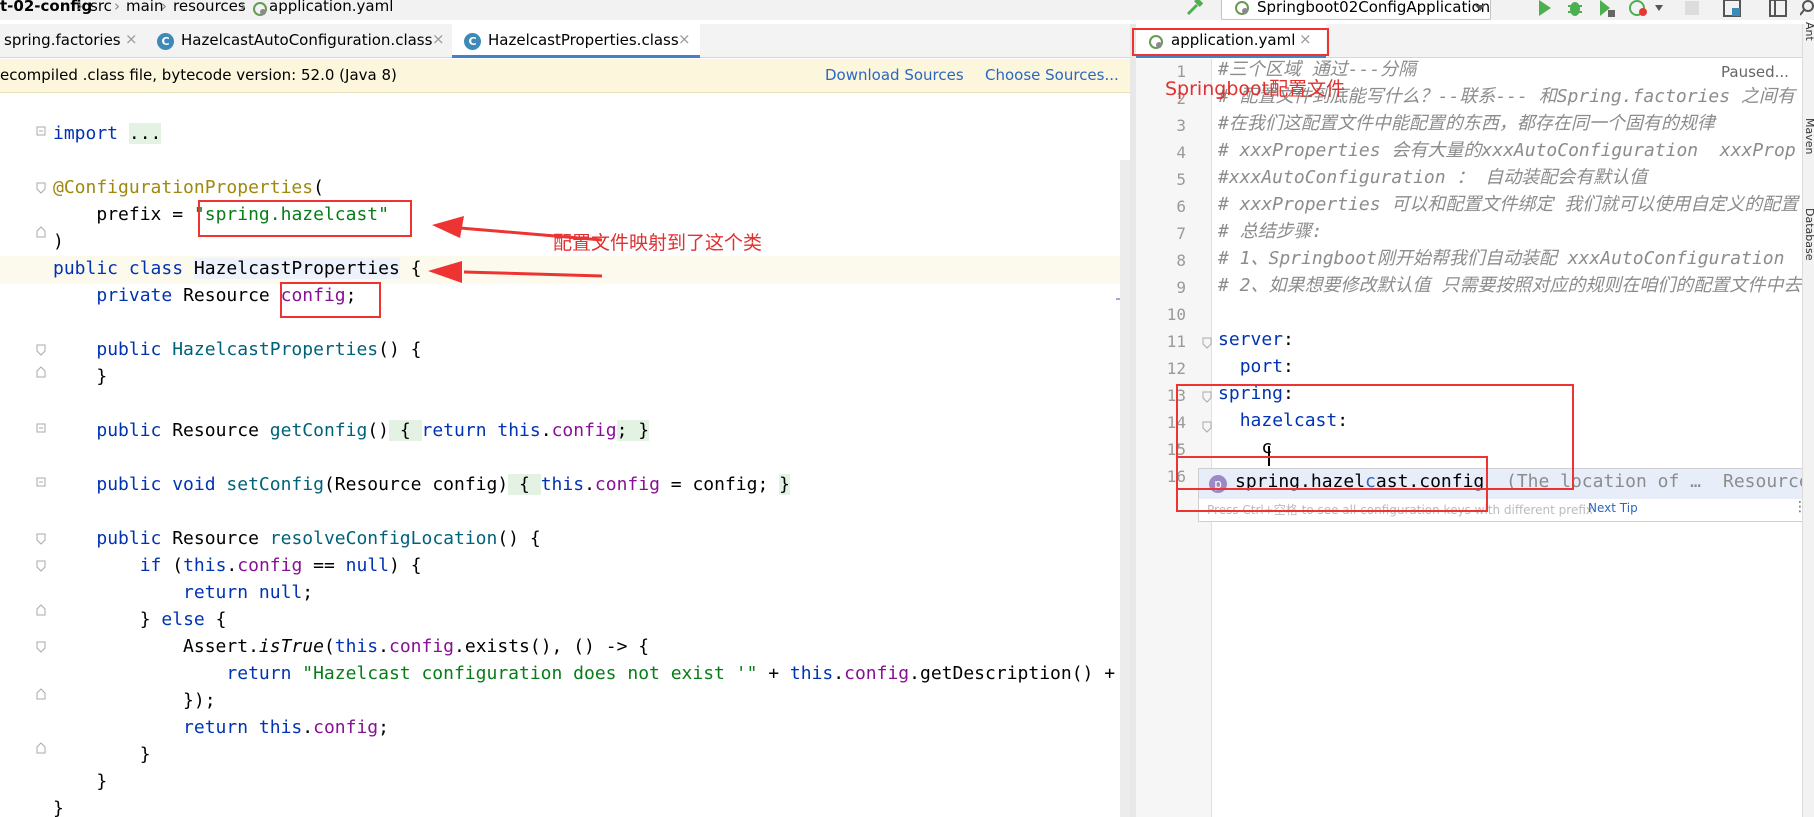 Image resolution: width=1814 pixels, height=817 pixels. Describe the element at coordinates (1732, 9) in the screenshot. I see `project-structure-icon` at that location.